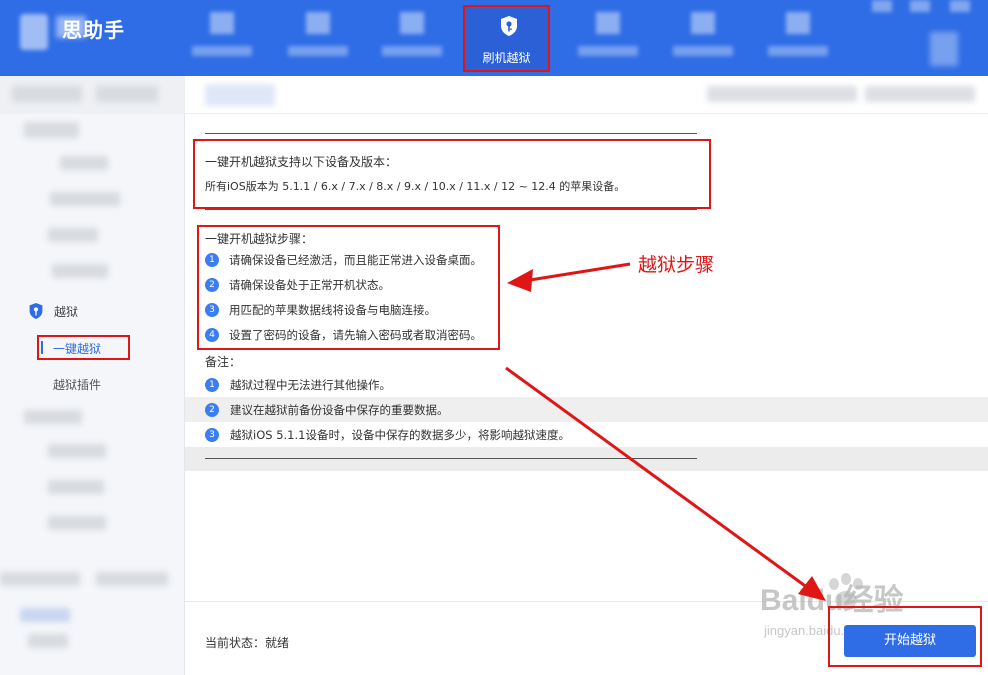  I want to click on user-area-blur, so click(944, 49).